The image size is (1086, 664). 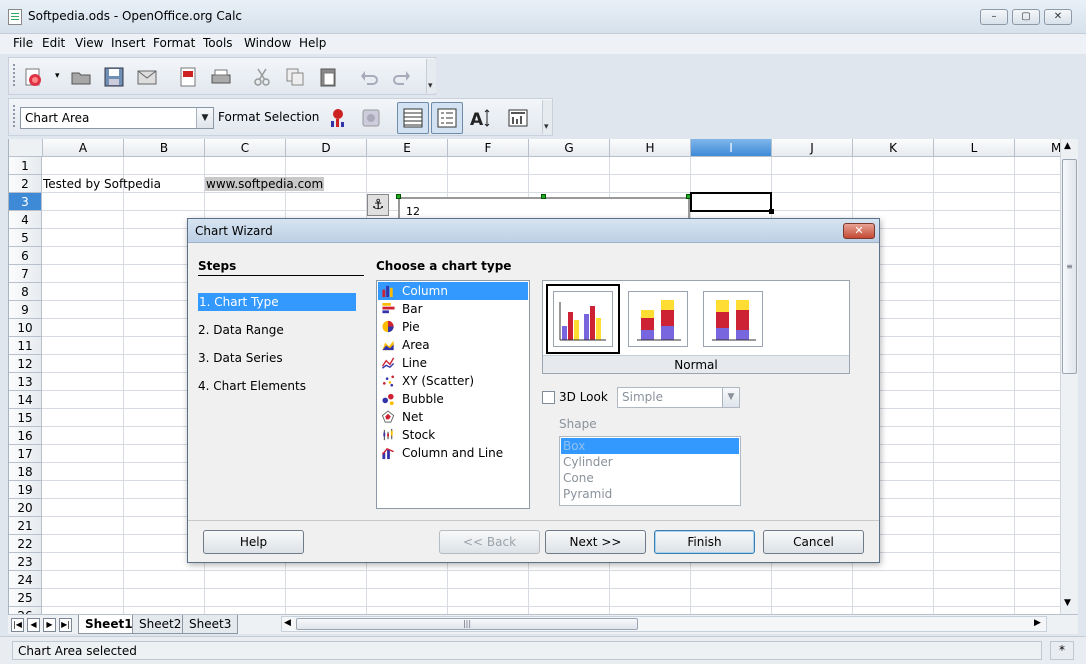 What do you see at coordinates (480, 118) in the screenshot?
I see `scale-text-icon: A` at bounding box center [480, 118].